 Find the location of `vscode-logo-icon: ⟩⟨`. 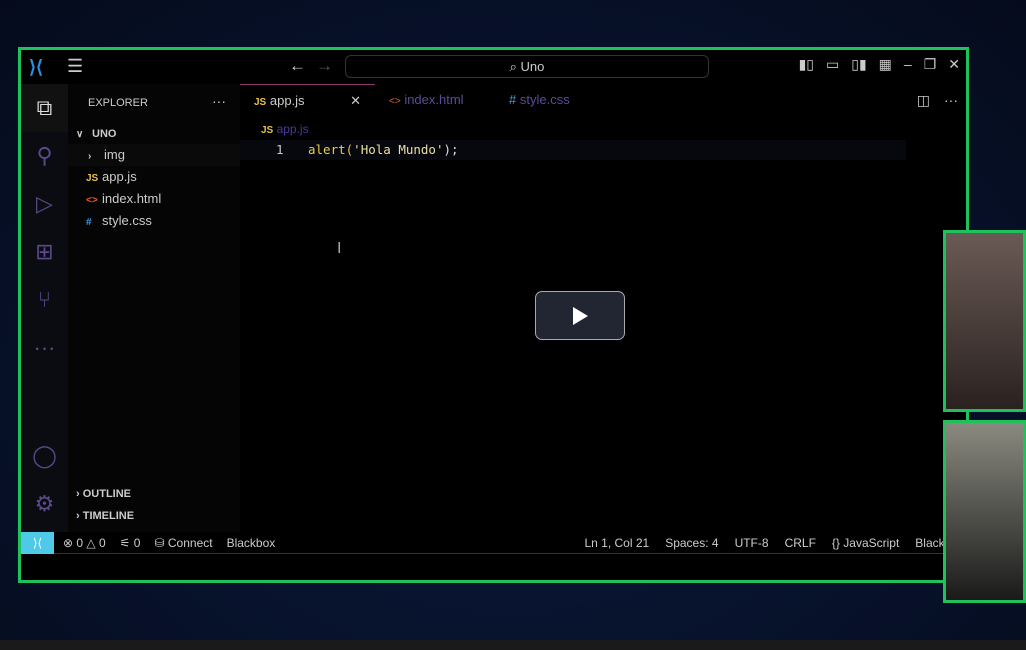

vscode-logo-icon: ⟩⟨ is located at coordinates (36, 67).